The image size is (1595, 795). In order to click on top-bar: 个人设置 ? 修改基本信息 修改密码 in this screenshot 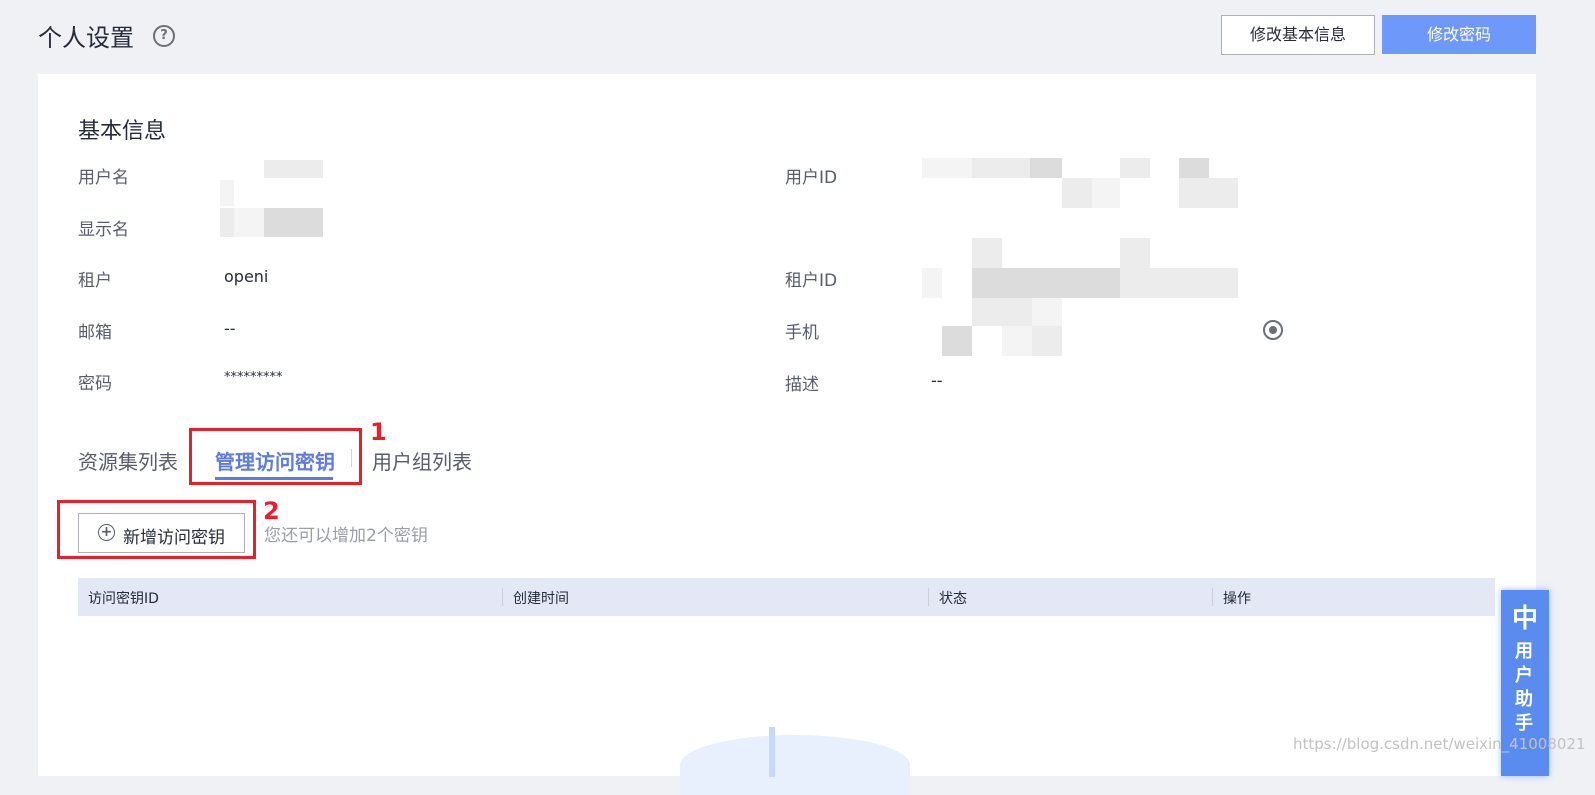, I will do `click(797, 37)`.